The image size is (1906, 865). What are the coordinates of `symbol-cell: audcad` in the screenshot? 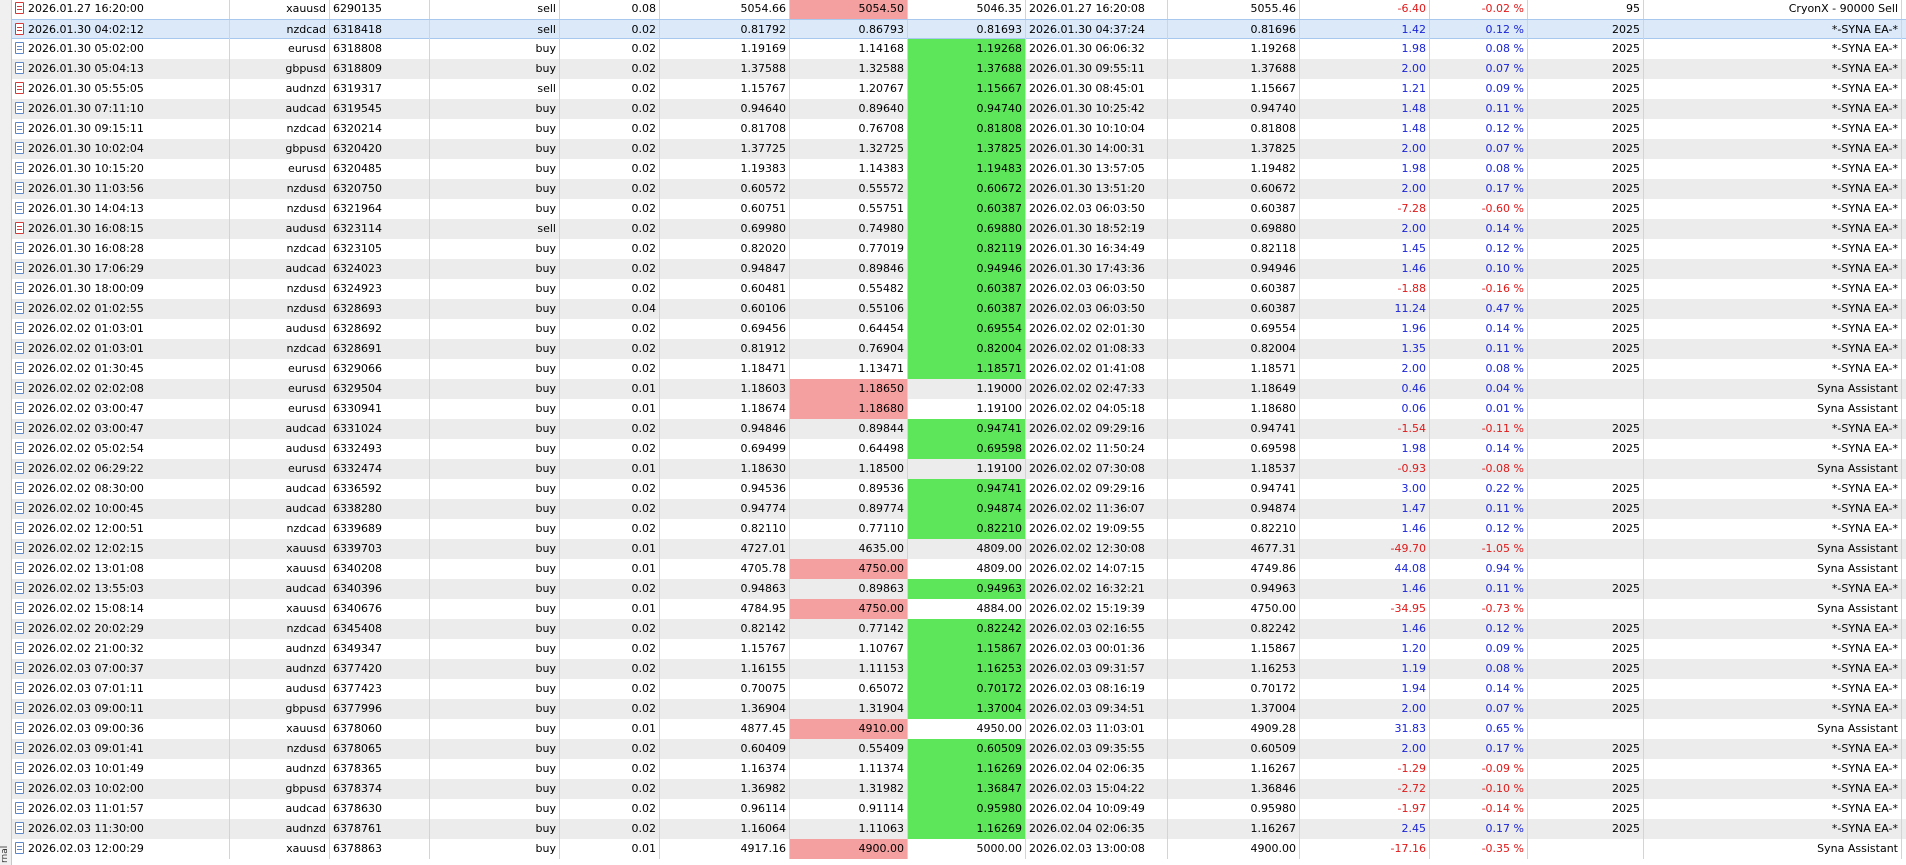 It's located at (280, 809).